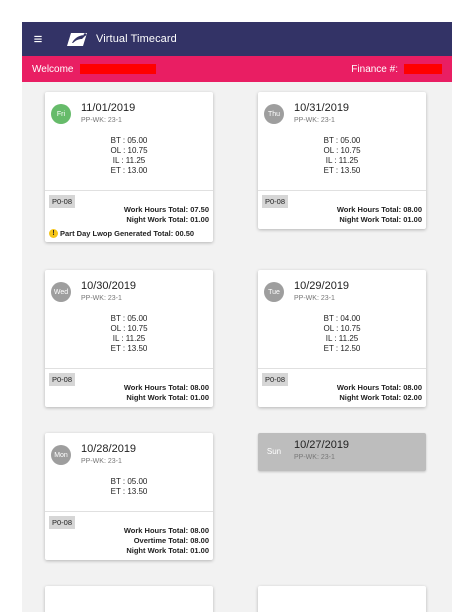 The image size is (474, 612). Describe the element at coordinates (274, 292) in the screenshot. I see `day-badge: Tue` at that location.